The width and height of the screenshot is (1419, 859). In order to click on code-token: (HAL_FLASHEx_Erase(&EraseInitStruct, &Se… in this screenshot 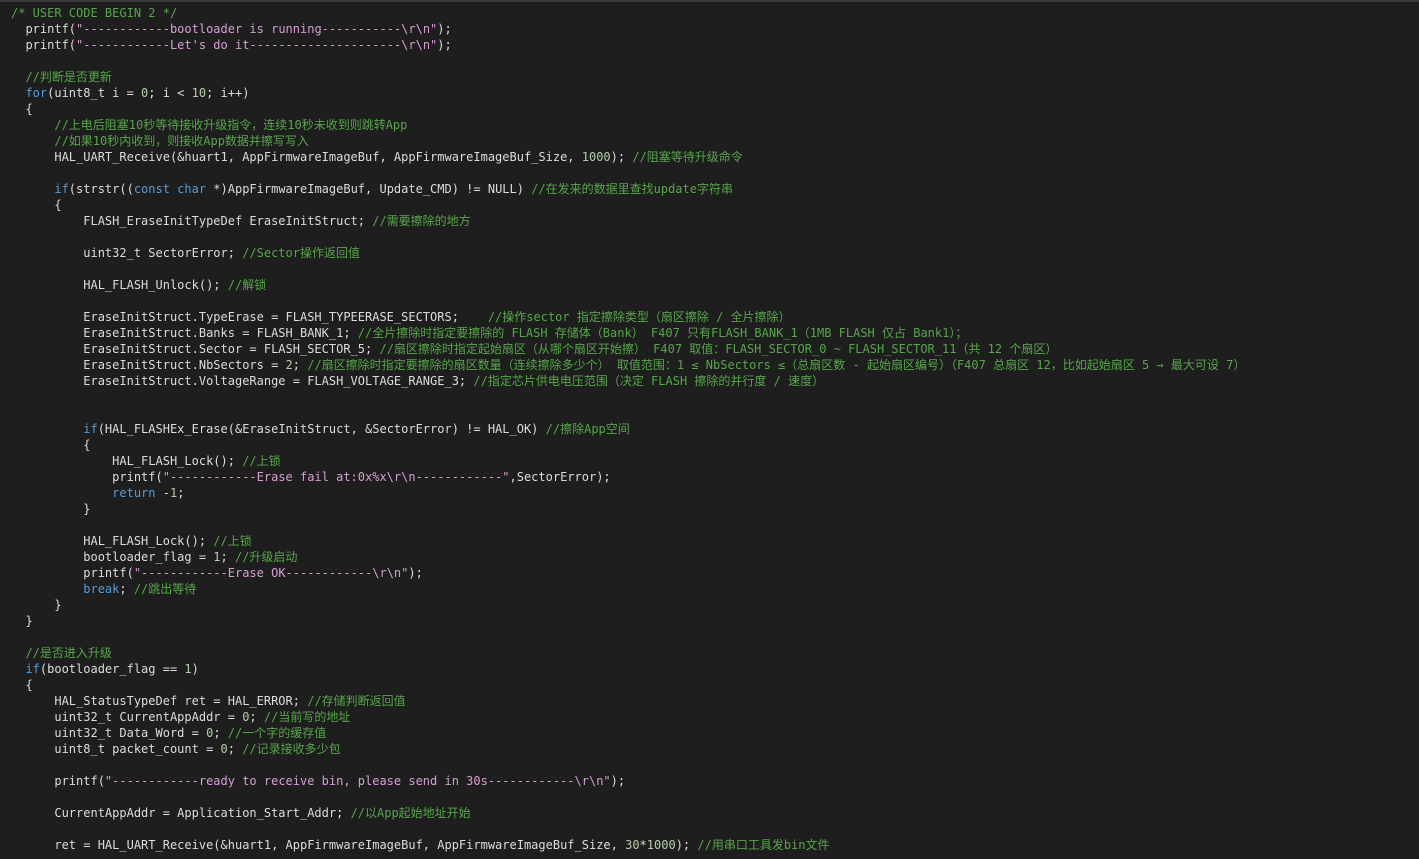, I will do `click(321, 429)`.